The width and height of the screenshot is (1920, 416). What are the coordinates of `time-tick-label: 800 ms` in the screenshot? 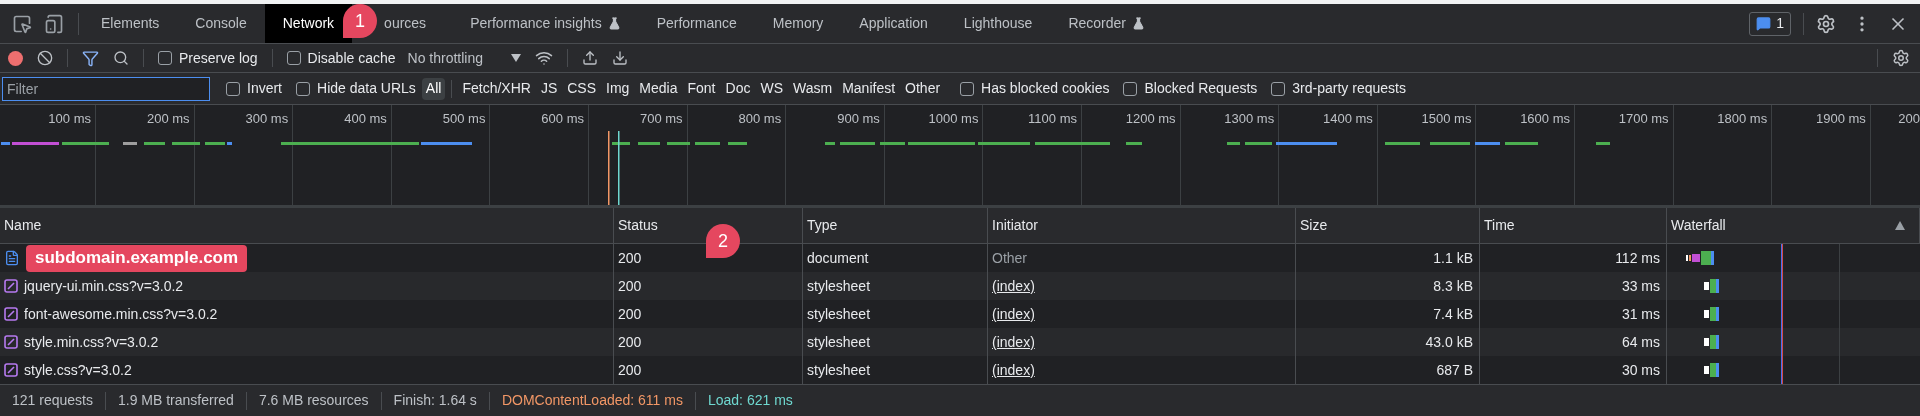 It's located at (760, 119).